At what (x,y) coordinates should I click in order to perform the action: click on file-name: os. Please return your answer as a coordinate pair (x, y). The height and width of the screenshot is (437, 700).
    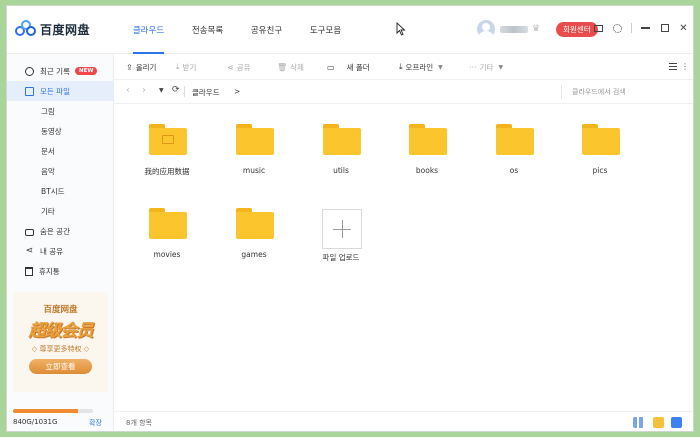
    Looking at the image, I should click on (514, 170).